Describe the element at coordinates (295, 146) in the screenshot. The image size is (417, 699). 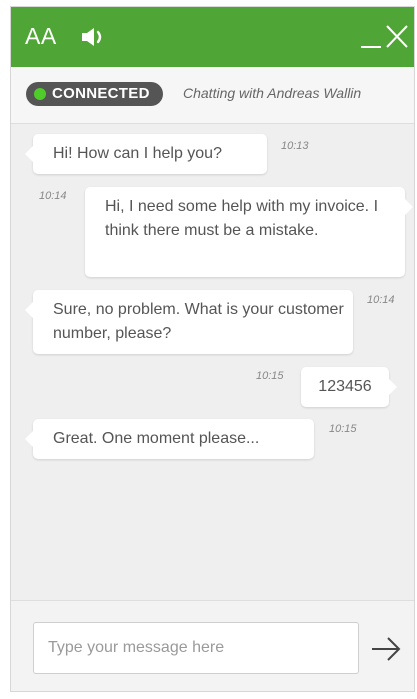
I see `message-timestamp: 10:13` at that location.